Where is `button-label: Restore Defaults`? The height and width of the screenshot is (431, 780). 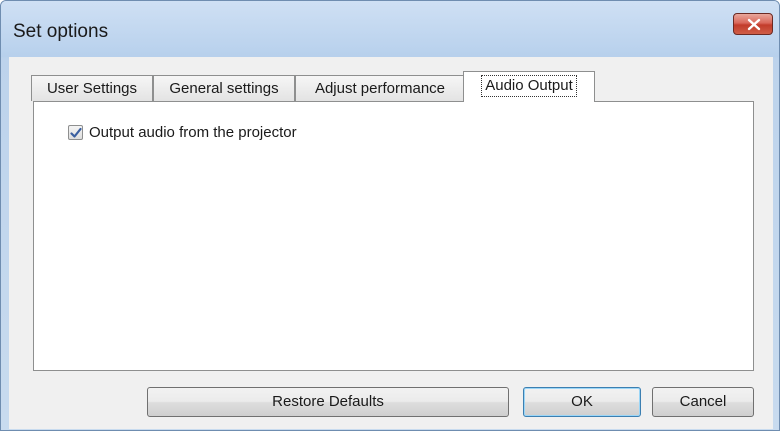
button-label: Restore Defaults is located at coordinates (328, 401).